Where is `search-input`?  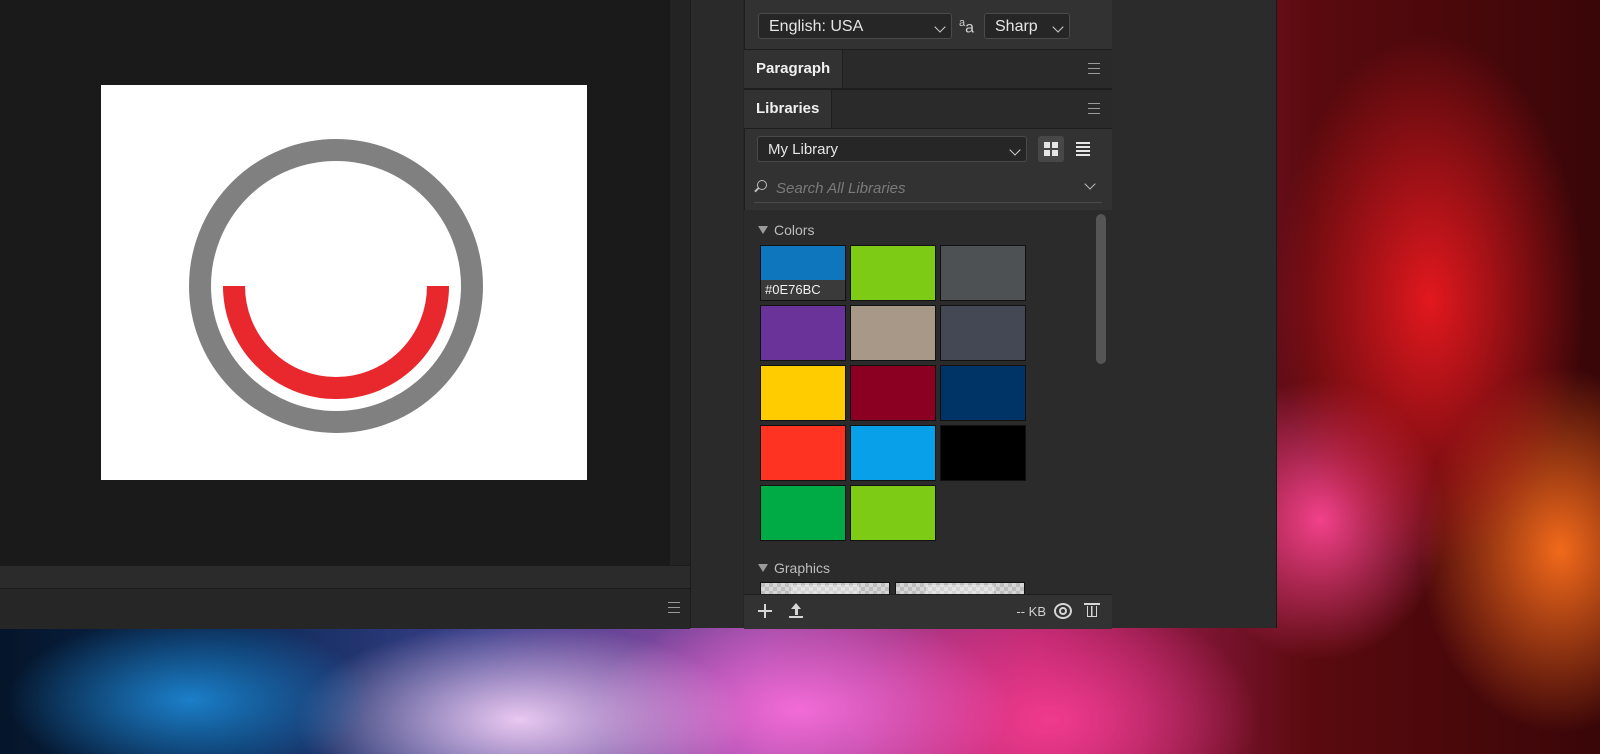
search-input is located at coordinates (926, 188).